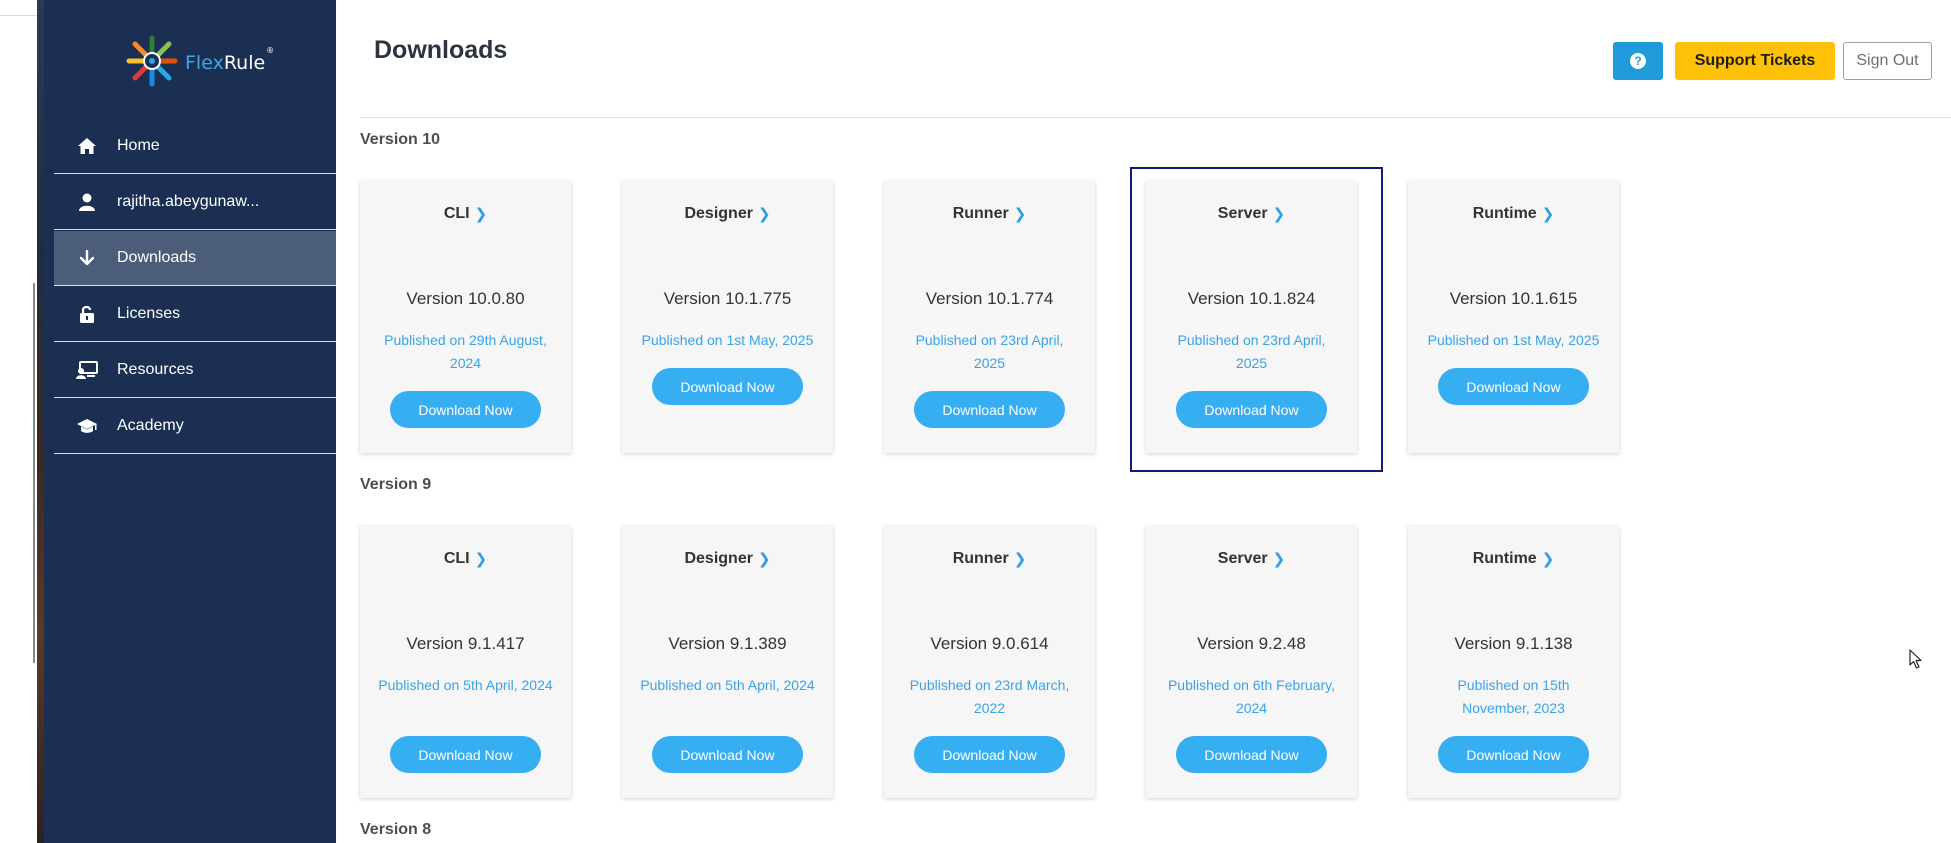  What do you see at coordinates (465, 351) in the screenshot?
I see `published-date: Published on 29th August, 2024` at bounding box center [465, 351].